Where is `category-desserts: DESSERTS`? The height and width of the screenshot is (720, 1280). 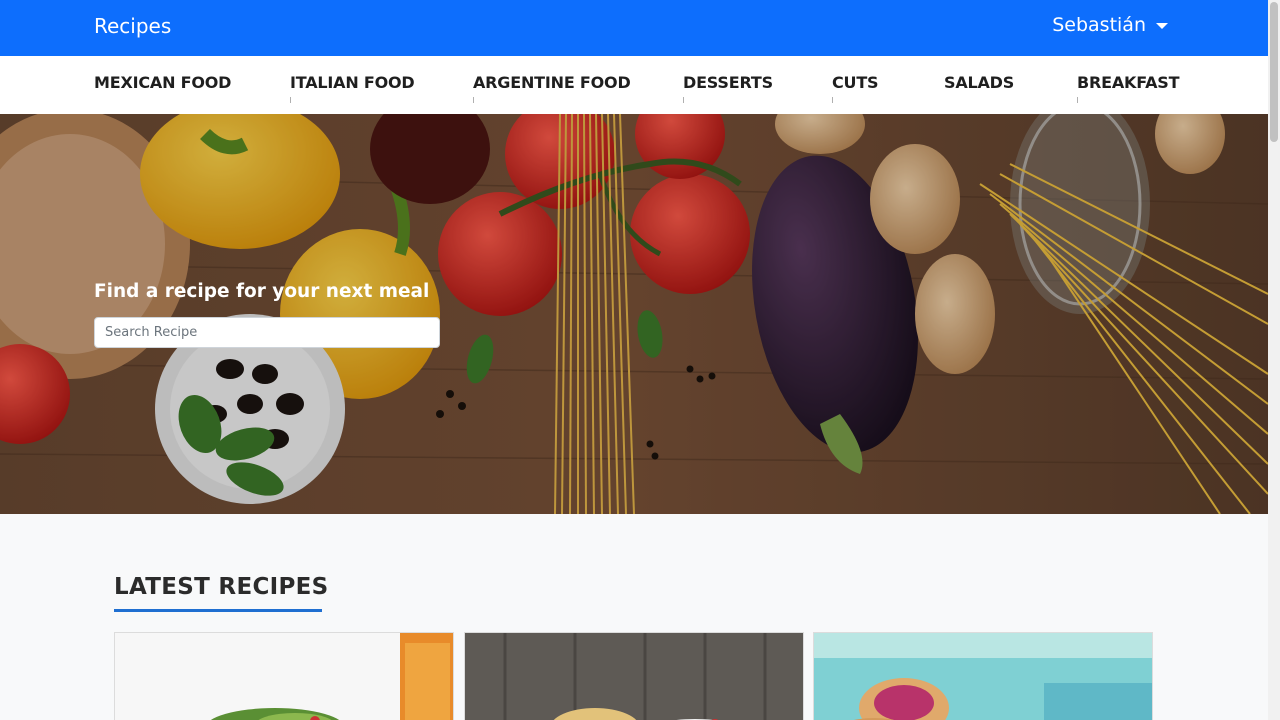
category-desserts: DESSERTS is located at coordinates (728, 88).